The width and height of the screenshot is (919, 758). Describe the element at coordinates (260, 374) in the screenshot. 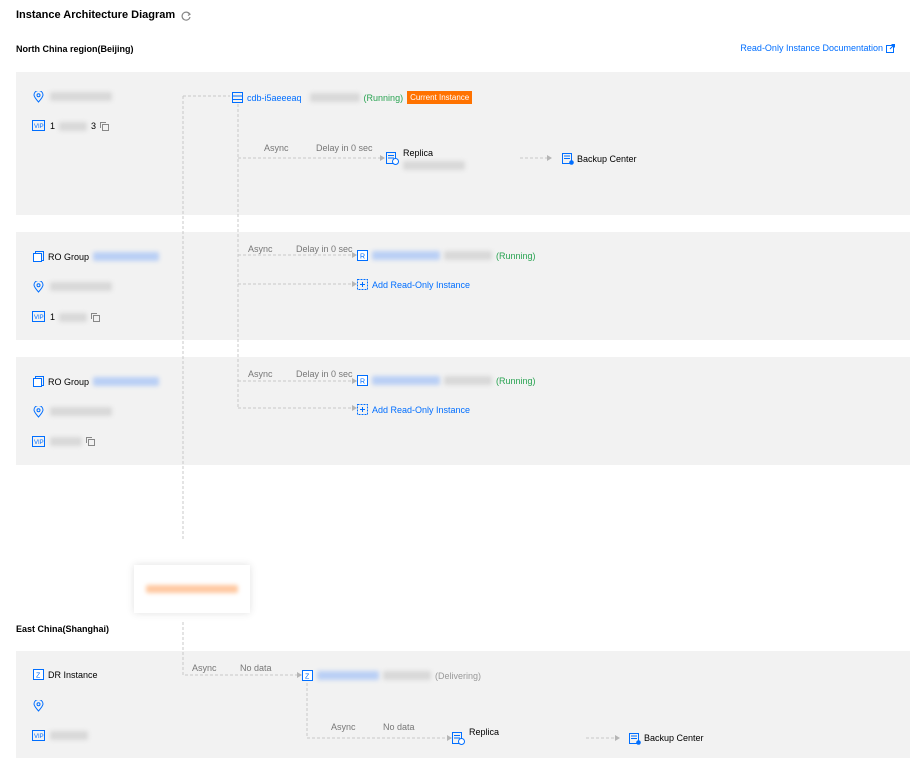

I see `ro-2-async-label: Async` at that location.